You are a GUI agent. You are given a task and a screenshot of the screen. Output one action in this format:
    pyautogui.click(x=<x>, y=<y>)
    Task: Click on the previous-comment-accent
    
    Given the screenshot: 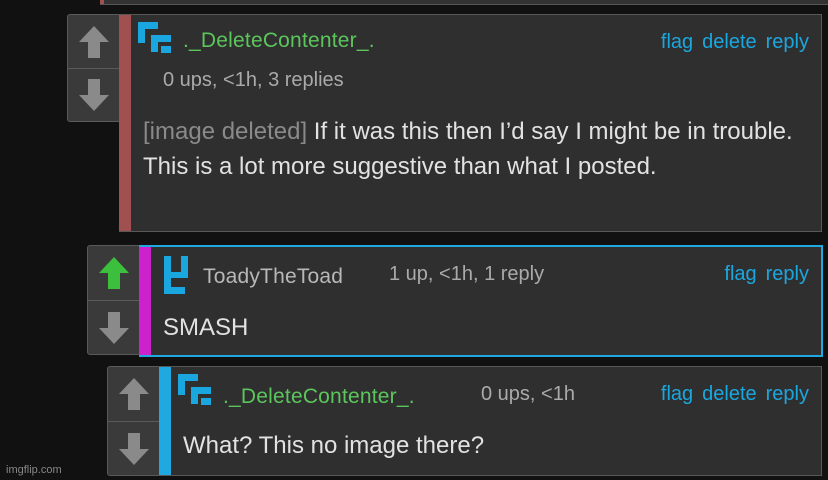 What is the action you would take?
    pyautogui.click(x=102, y=2)
    